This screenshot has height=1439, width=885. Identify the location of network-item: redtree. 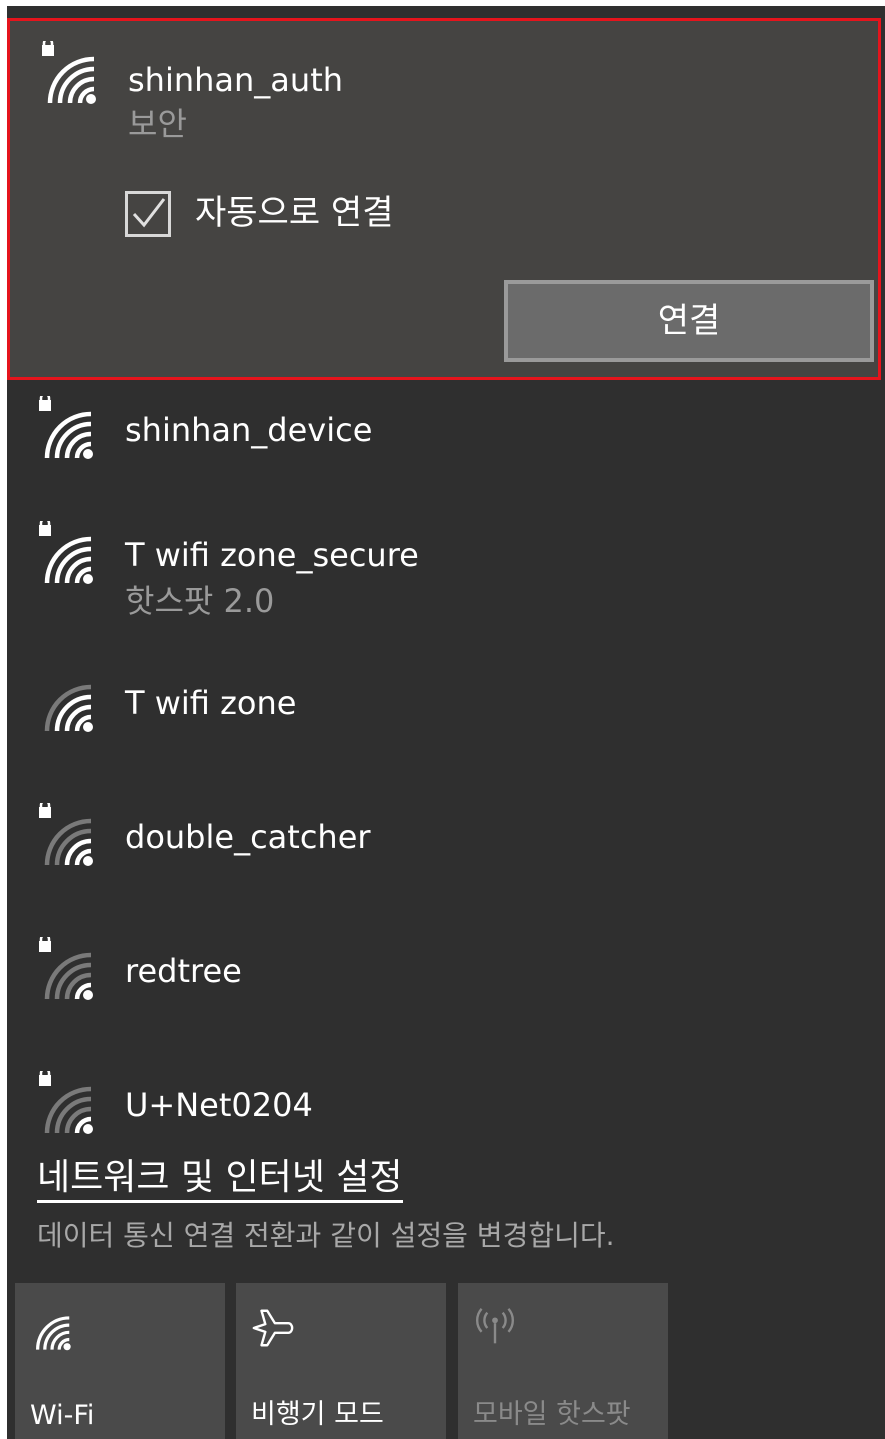
(446, 977).